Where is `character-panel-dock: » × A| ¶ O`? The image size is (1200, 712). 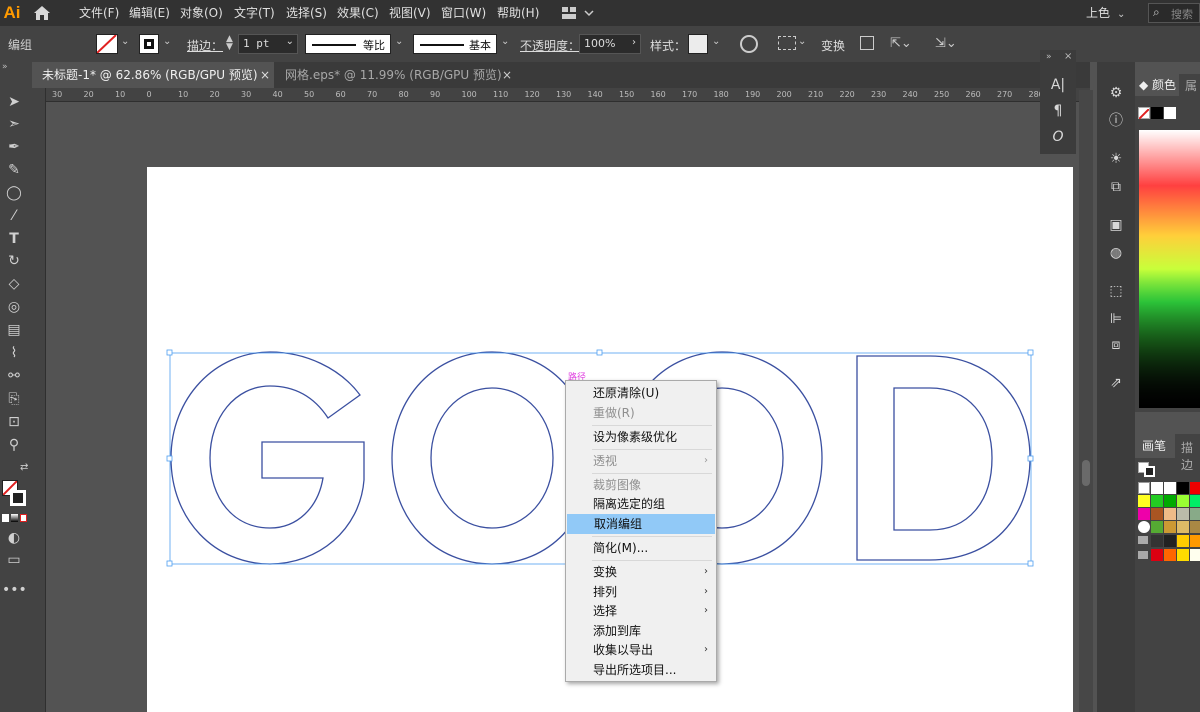
character-panel-dock: » × A| ¶ O is located at coordinates (1058, 102).